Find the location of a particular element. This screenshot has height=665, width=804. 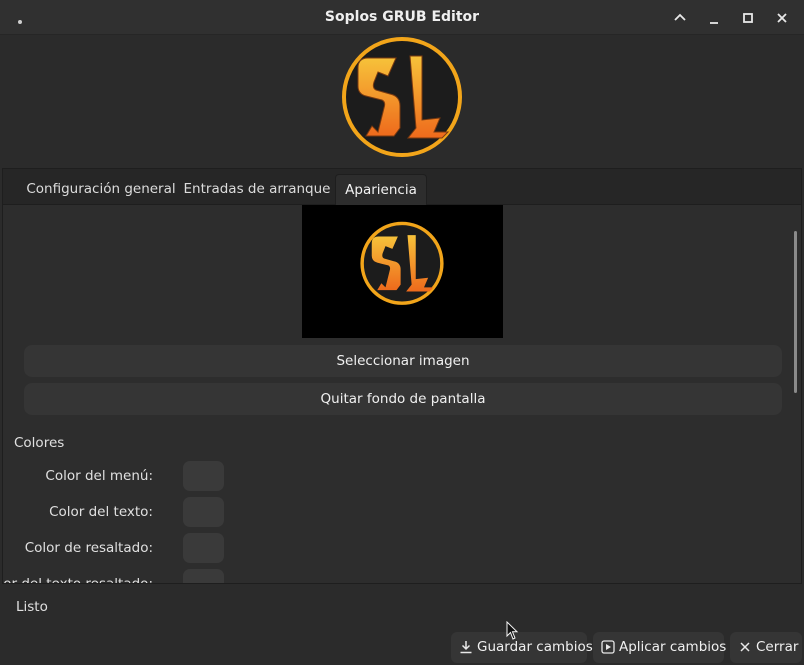

colors-section-title: Colores is located at coordinates (39, 443).